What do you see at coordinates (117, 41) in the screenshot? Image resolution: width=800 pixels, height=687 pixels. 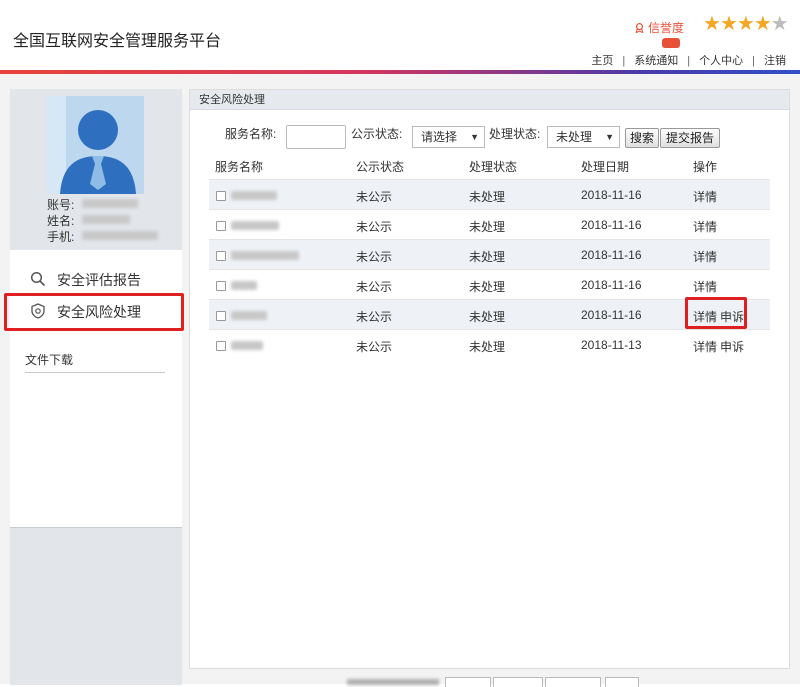 I see `page-title: 全国互联网安全管理服务平台` at bounding box center [117, 41].